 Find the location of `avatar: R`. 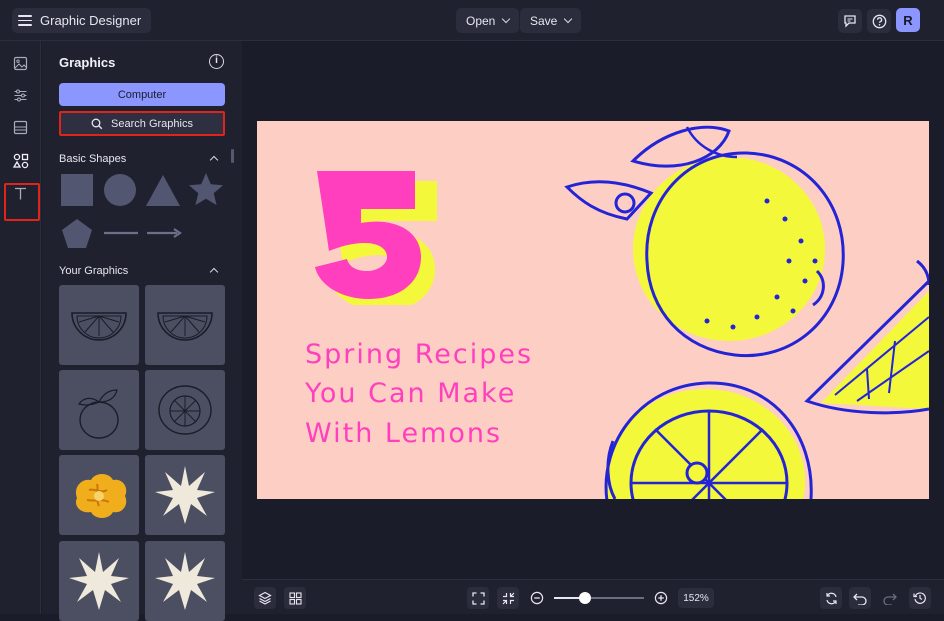

avatar: R is located at coordinates (908, 20).